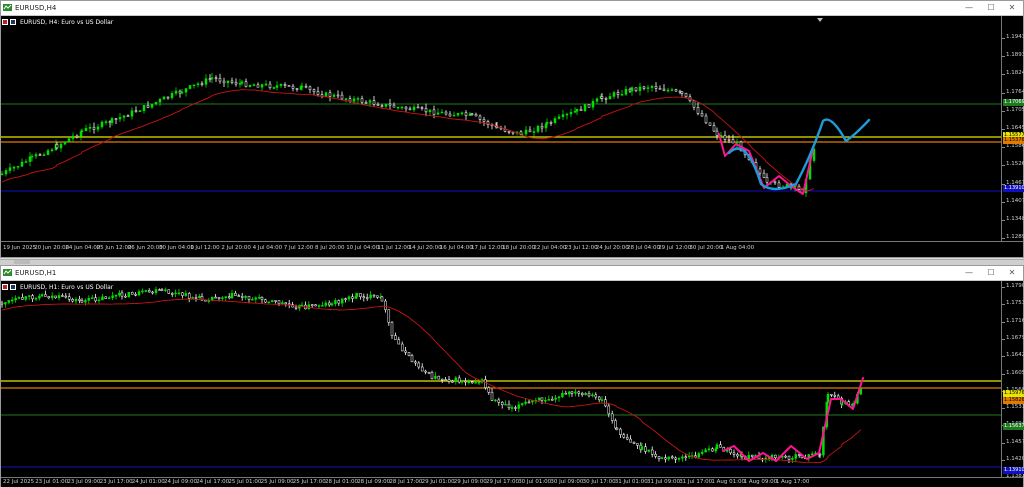 This screenshot has height=487, width=1024. Describe the element at coordinates (567, 482) in the screenshot. I see `time-axis-label: 30 Jul 09:00` at that location.